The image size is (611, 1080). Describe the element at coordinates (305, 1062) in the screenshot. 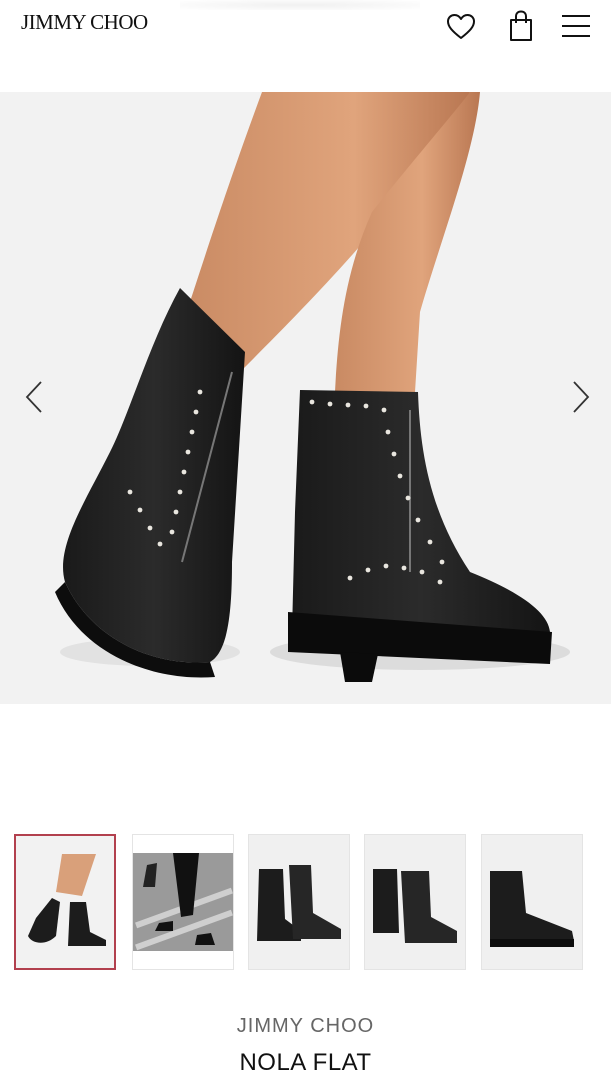

I see `product-name: NOLA FLAT` at that location.